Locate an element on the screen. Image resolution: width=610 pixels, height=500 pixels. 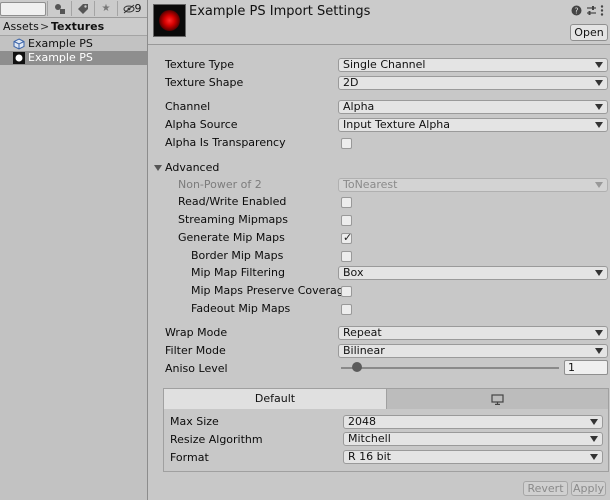
alpha-source-label: Alpha Source is located at coordinates (201, 124).